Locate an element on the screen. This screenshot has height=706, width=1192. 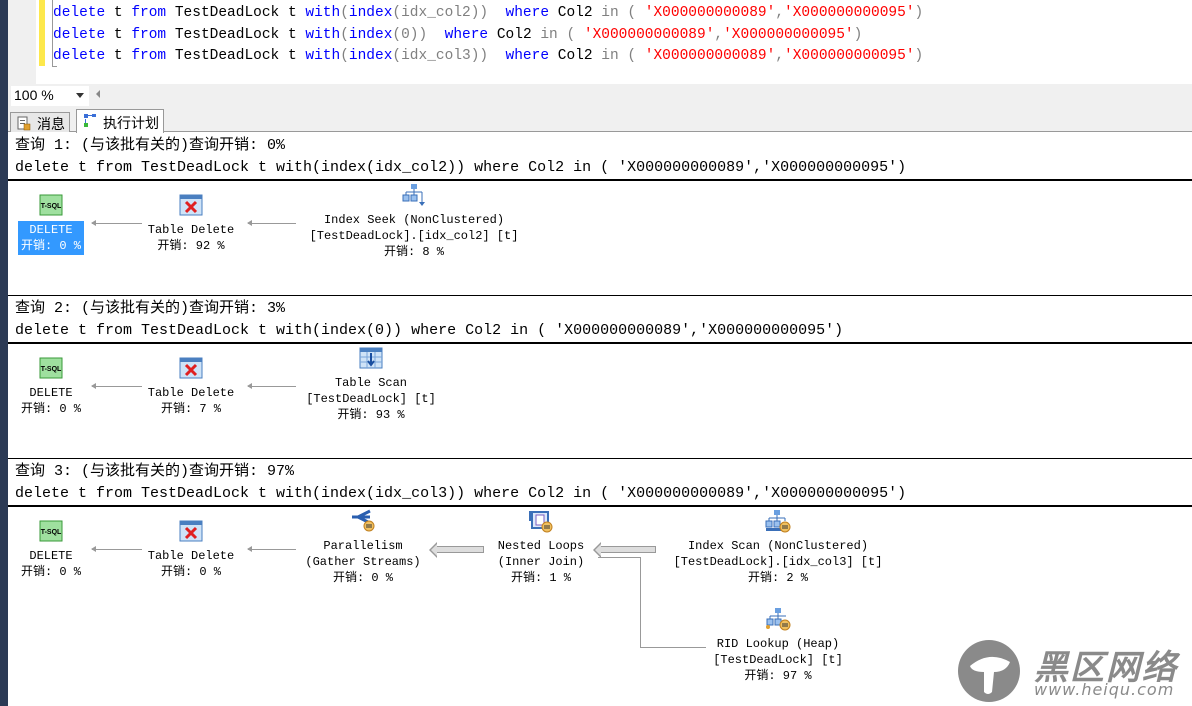
execution-plan-icon is located at coordinates (90, 120).